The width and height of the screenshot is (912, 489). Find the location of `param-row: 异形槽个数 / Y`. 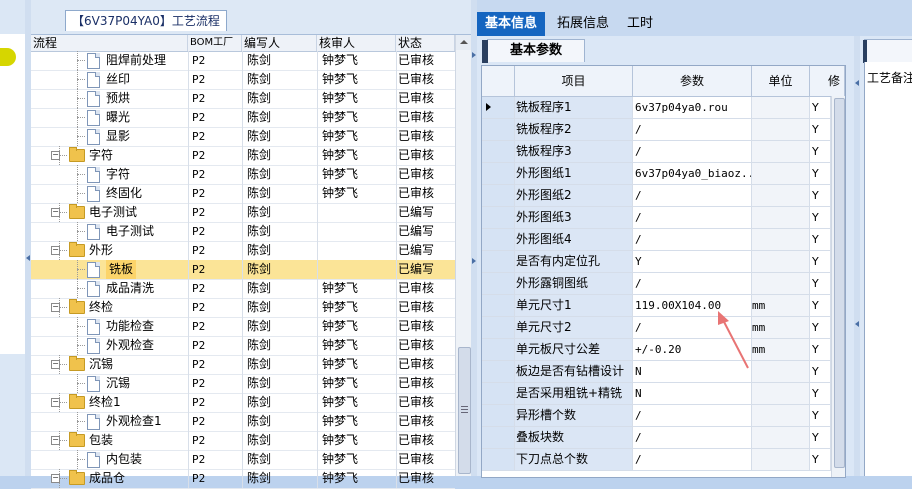

param-row: 异形槽个数 / Y is located at coordinates (656, 416).